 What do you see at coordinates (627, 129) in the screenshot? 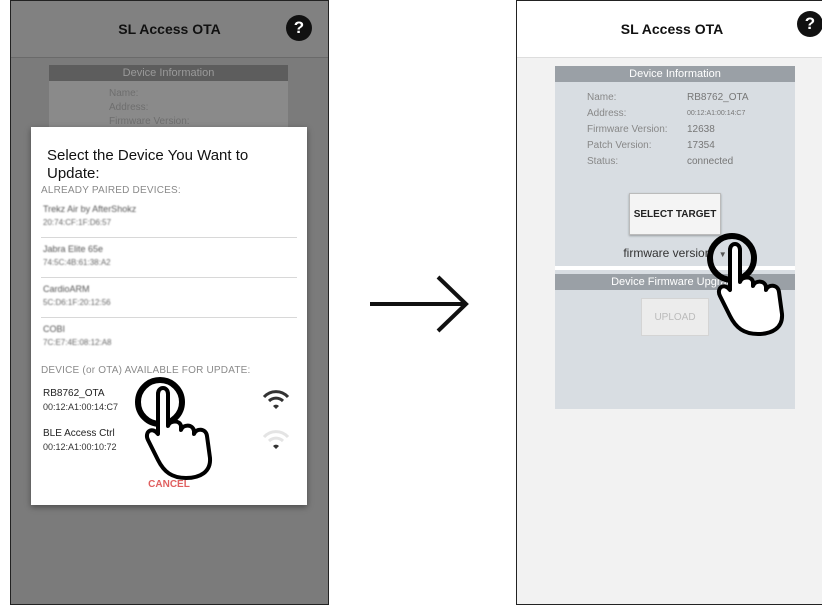
I see `info-label: Firmware Version:` at bounding box center [627, 129].